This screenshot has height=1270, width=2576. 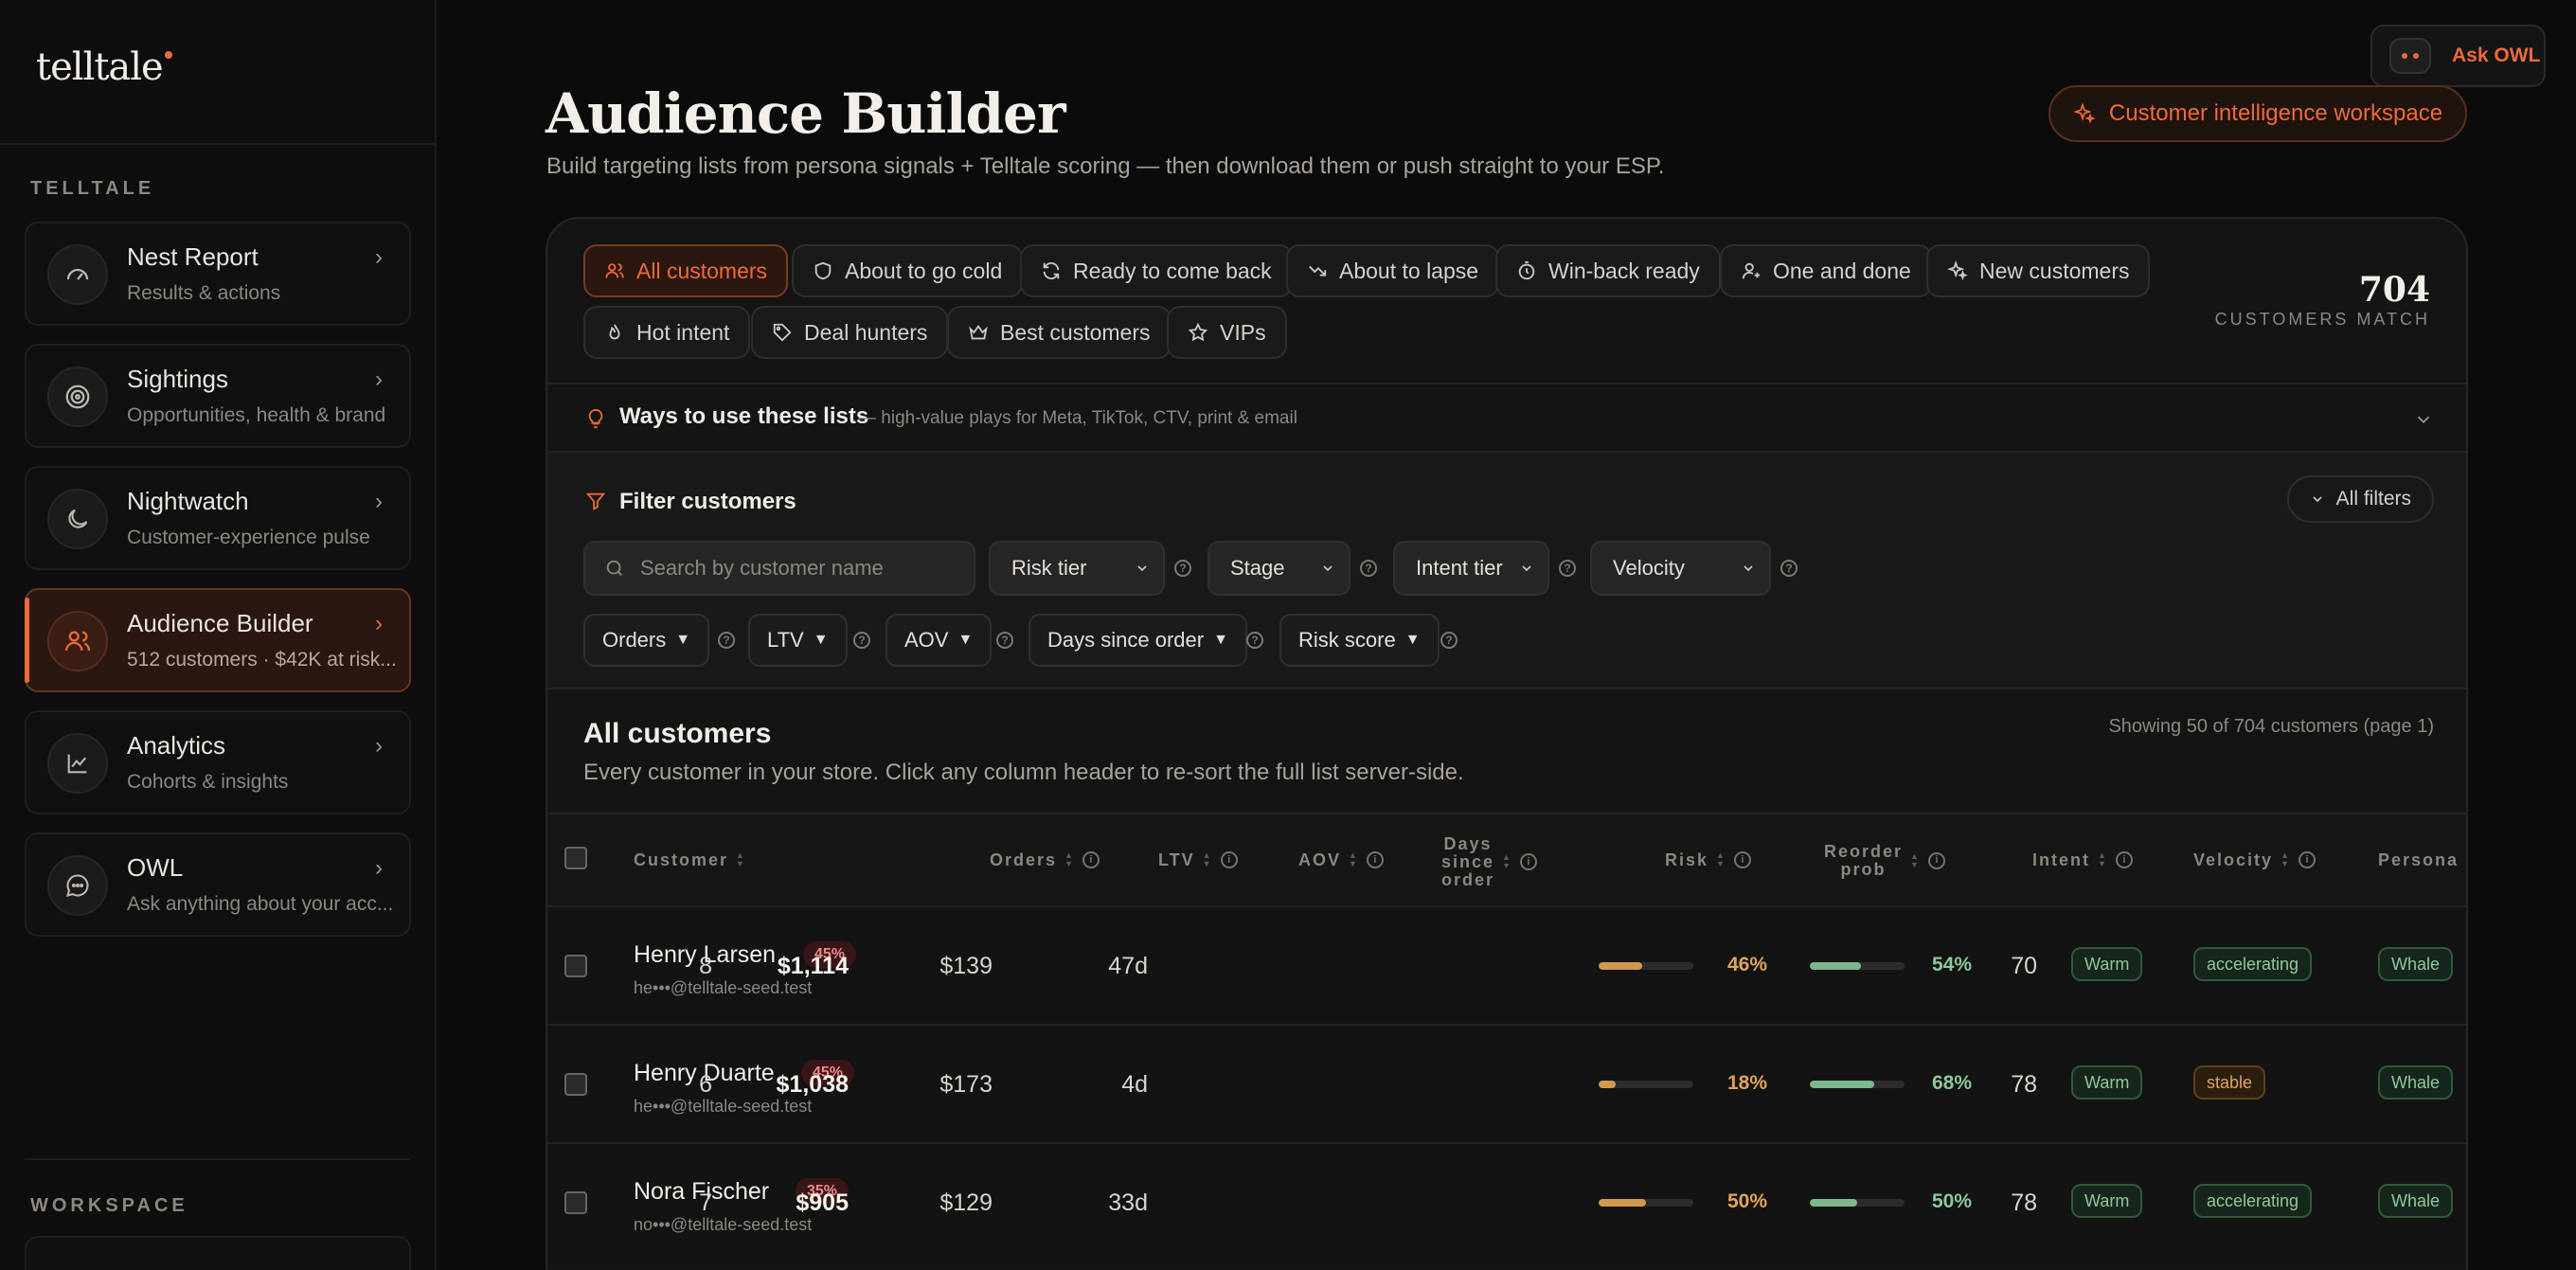 I want to click on segment-hot-intent: Hot intent, so click(x=667, y=333).